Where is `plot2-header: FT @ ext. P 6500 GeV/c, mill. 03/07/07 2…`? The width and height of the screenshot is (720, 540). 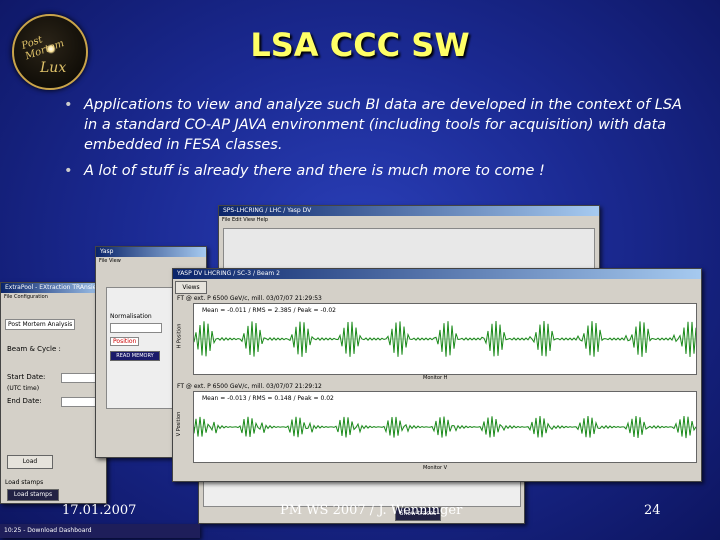
plot2-header: FT @ ext. P 6500 GeV/c, mill. 03/07/07 2… is located at coordinates (249, 386).